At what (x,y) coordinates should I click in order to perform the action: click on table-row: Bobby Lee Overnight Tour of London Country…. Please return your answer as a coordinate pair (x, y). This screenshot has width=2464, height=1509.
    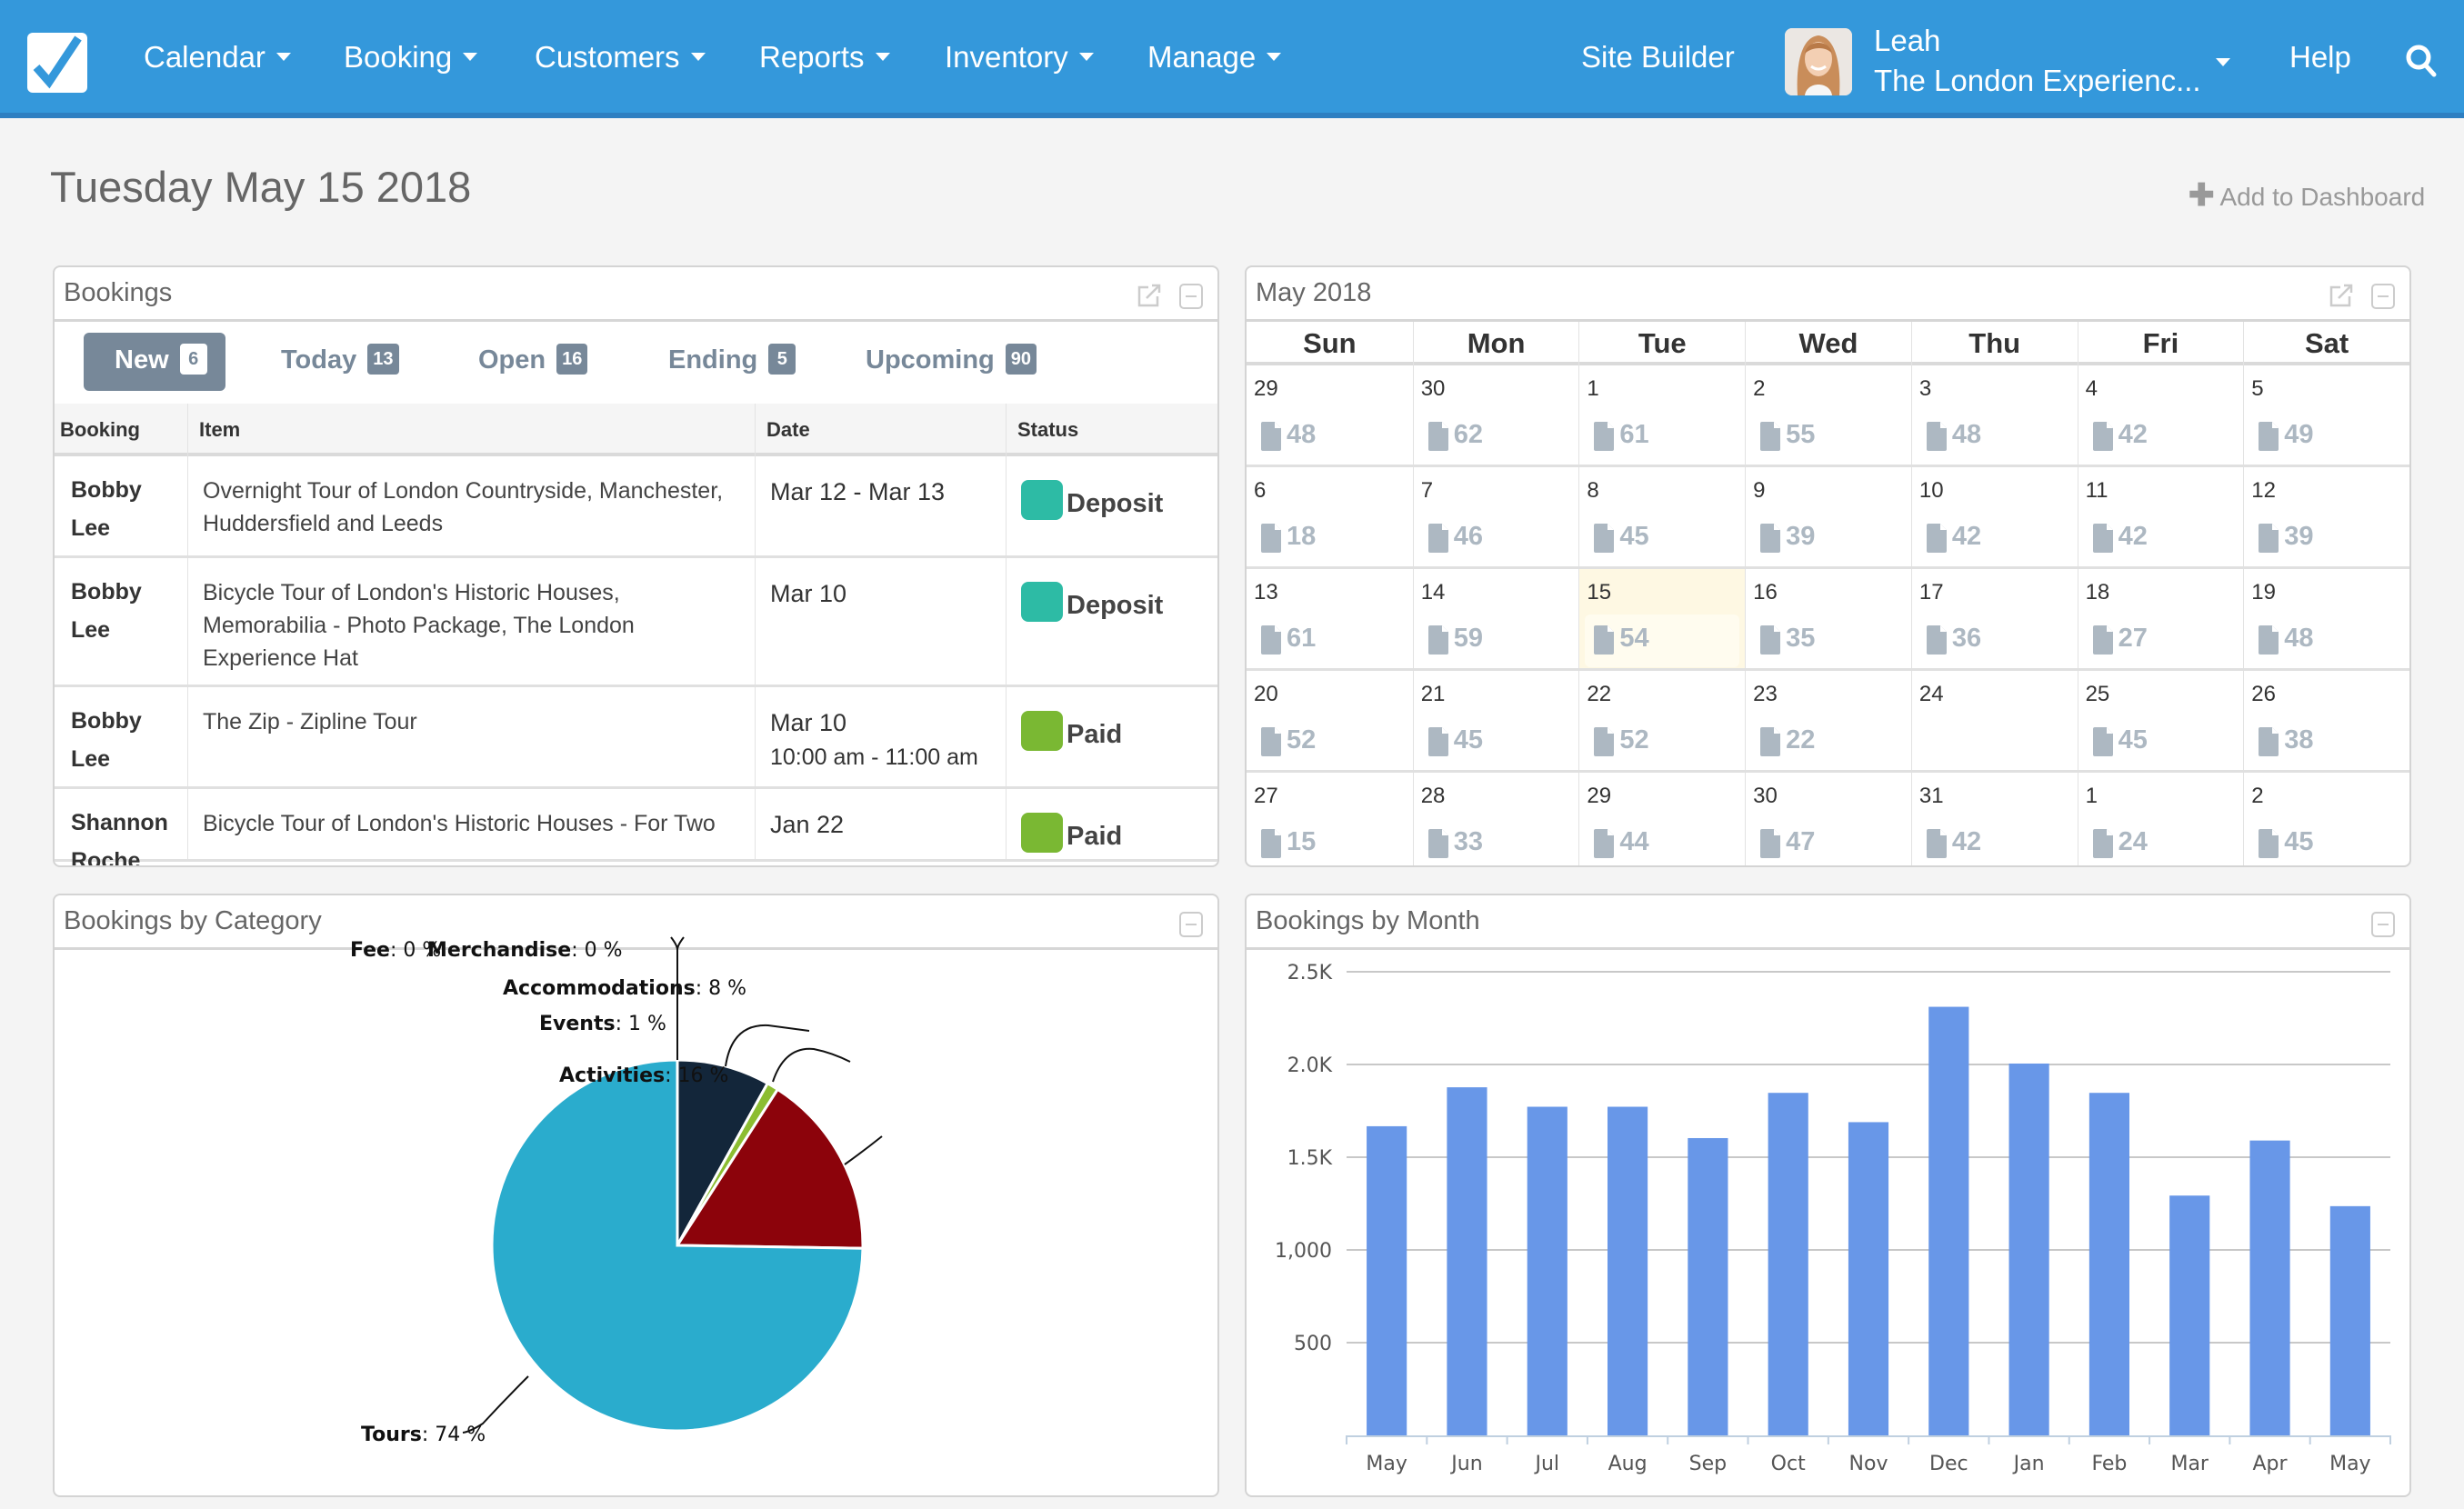
    Looking at the image, I should click on (636, 507).